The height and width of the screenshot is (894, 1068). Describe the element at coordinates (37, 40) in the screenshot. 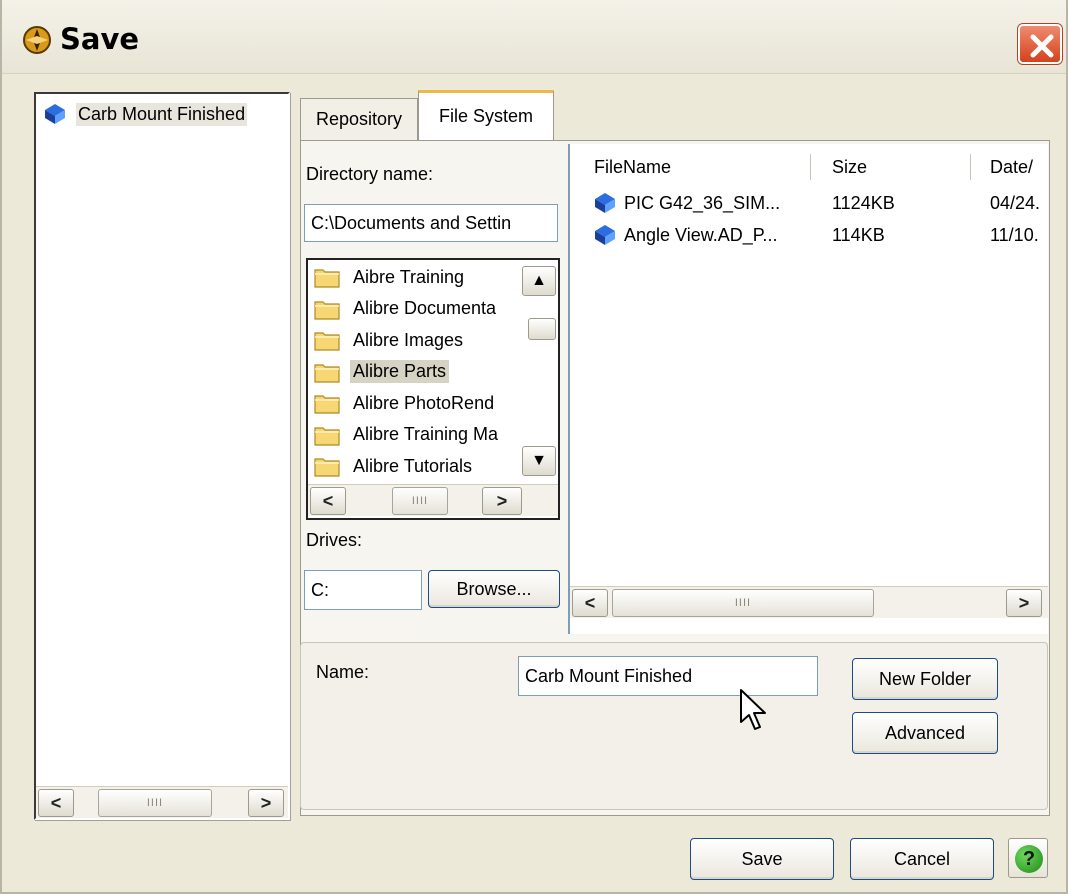

I see `alibre-logo-icon` at that location.